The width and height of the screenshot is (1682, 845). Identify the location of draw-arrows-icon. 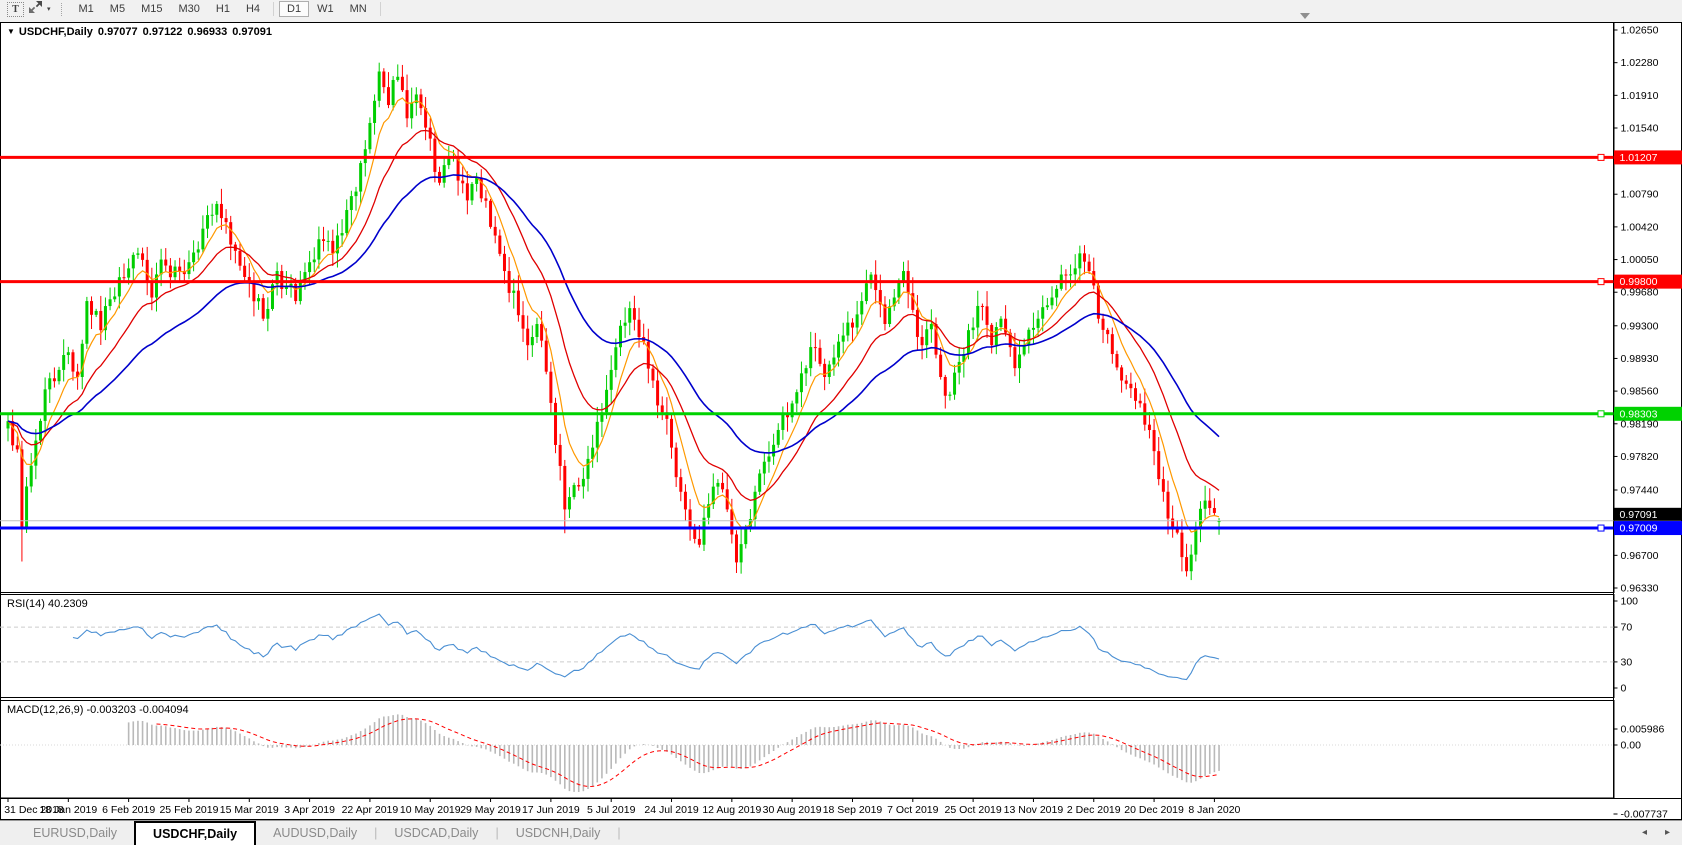
(35, 9).